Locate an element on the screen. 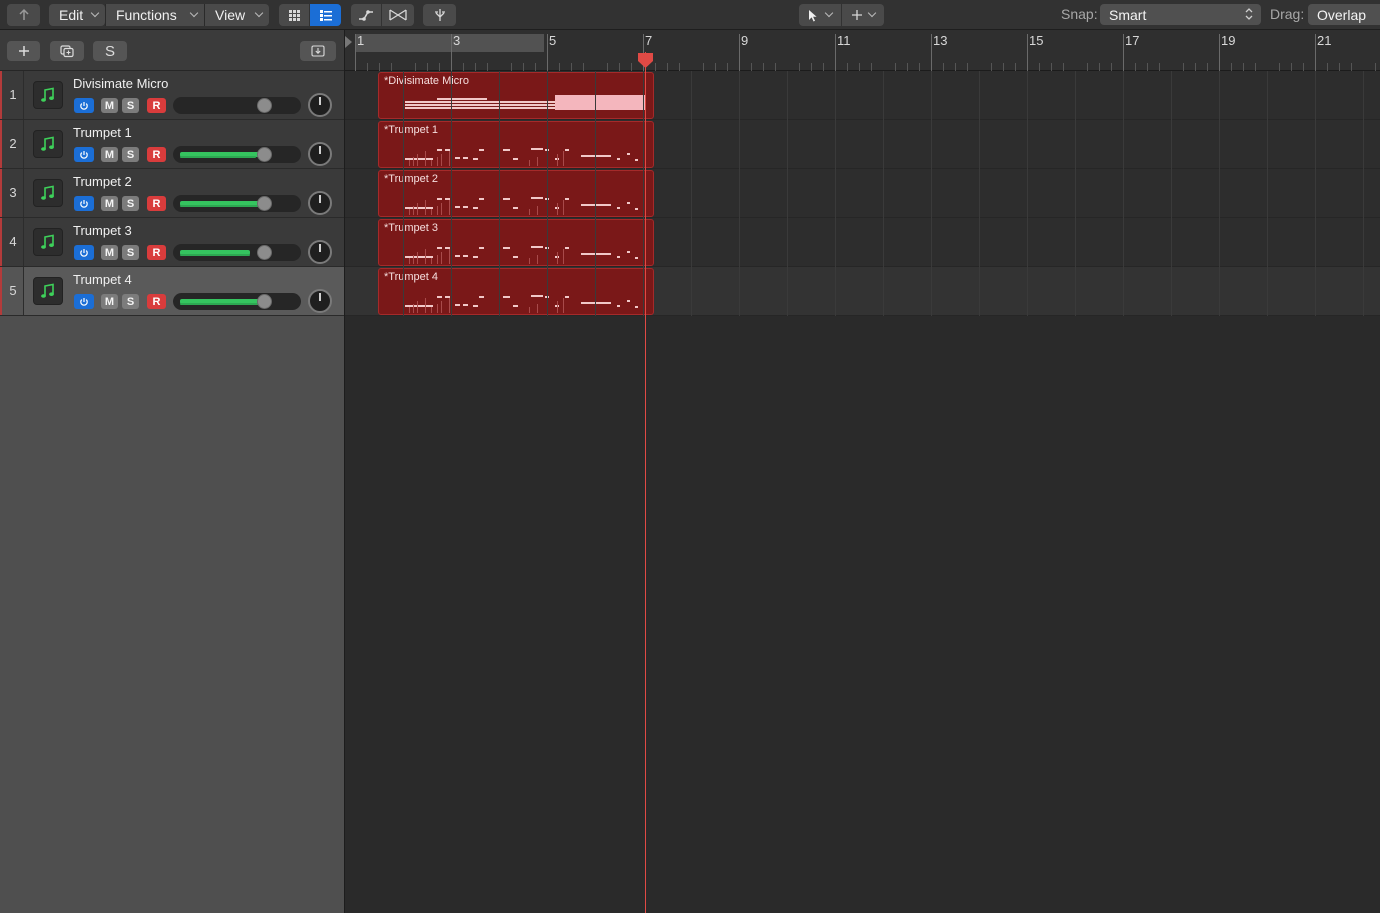 The image size is (1380, 913). region-name: *Divisimate Micro is located at coordinates (426, 81).